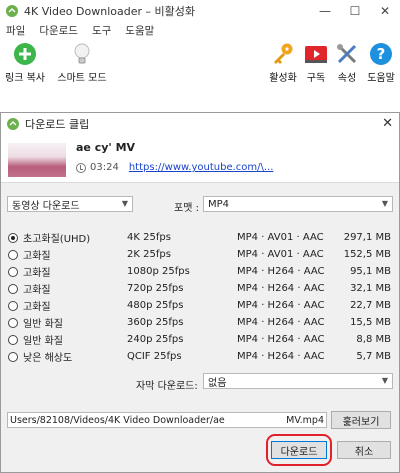 This screenshot has height=473, width=400. What do you see at coordinates (370, 305) in the screenshot?
I see `file-size: 22,7 MB` at bounding box center [370, 305].